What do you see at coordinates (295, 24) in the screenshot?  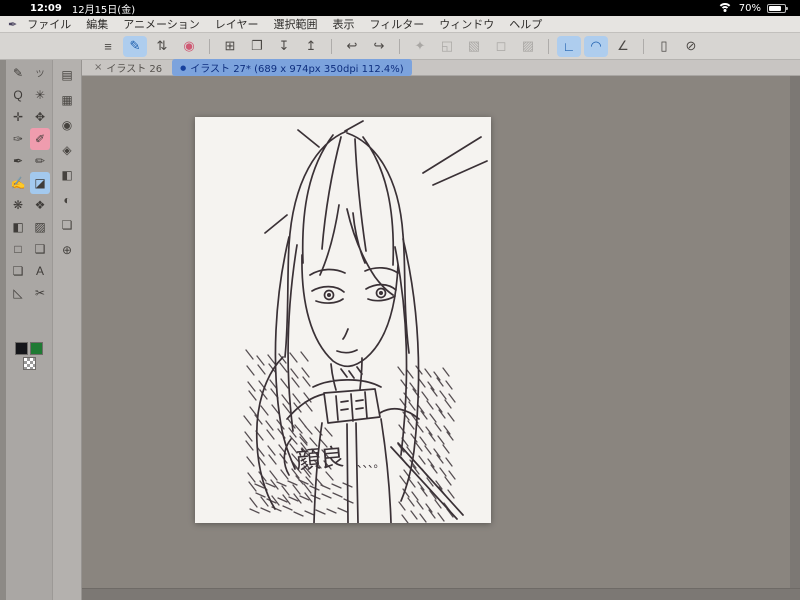 I see `menu-item: 選択範囲` at bounding box center [295, 24].